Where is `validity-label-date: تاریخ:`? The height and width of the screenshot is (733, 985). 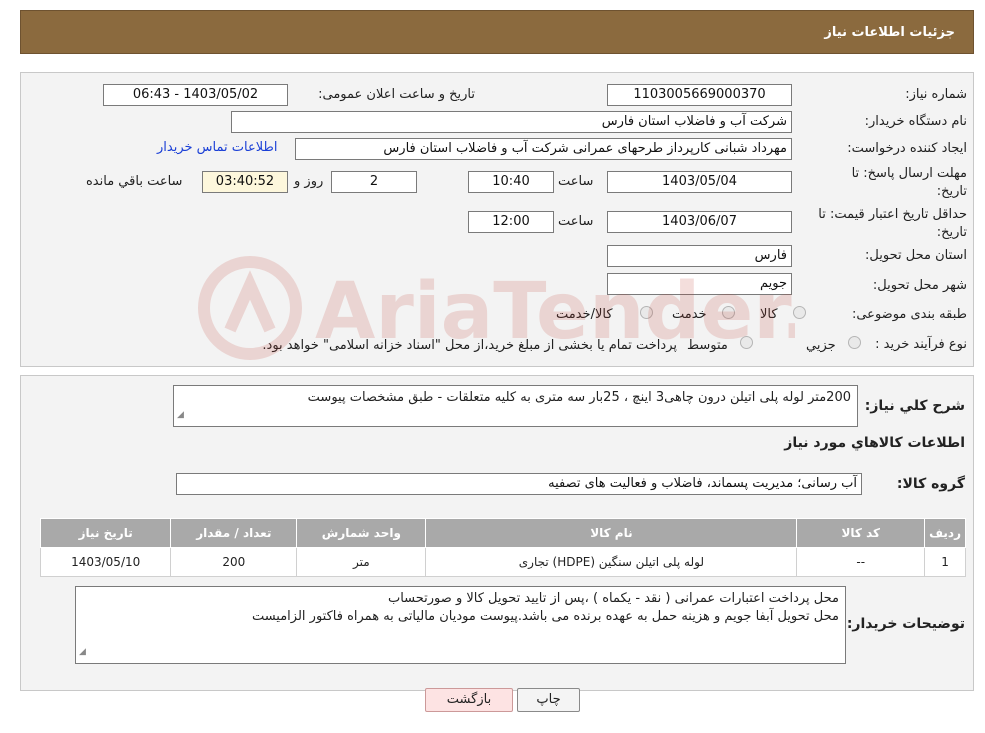
validity-label-date: تاریخ: is located at coordinates (951, 232).